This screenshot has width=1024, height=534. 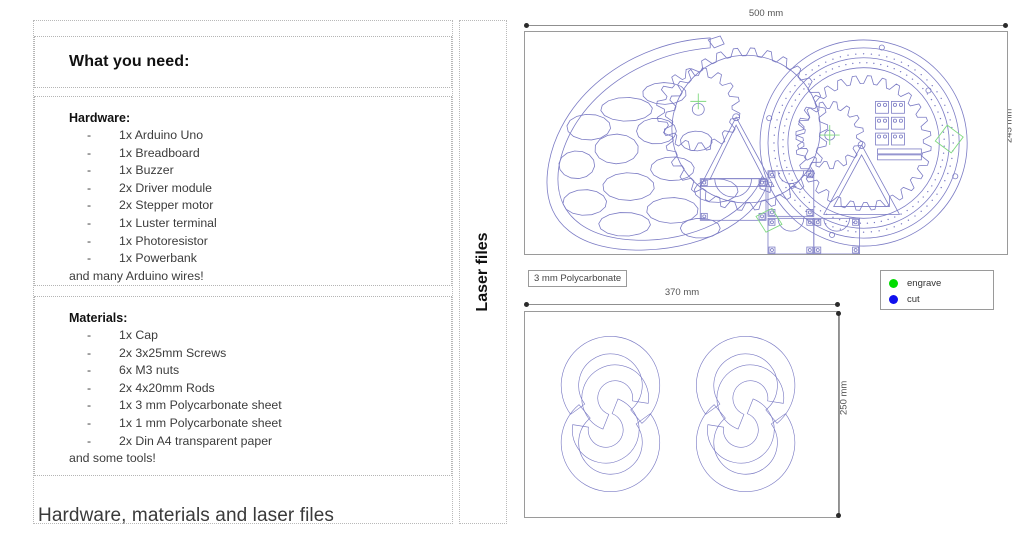 What do you see at coordinates (146, 170) in the screenshot?
I see `list-item-label: 1x Buzzer` at bounding box center [146, 170].